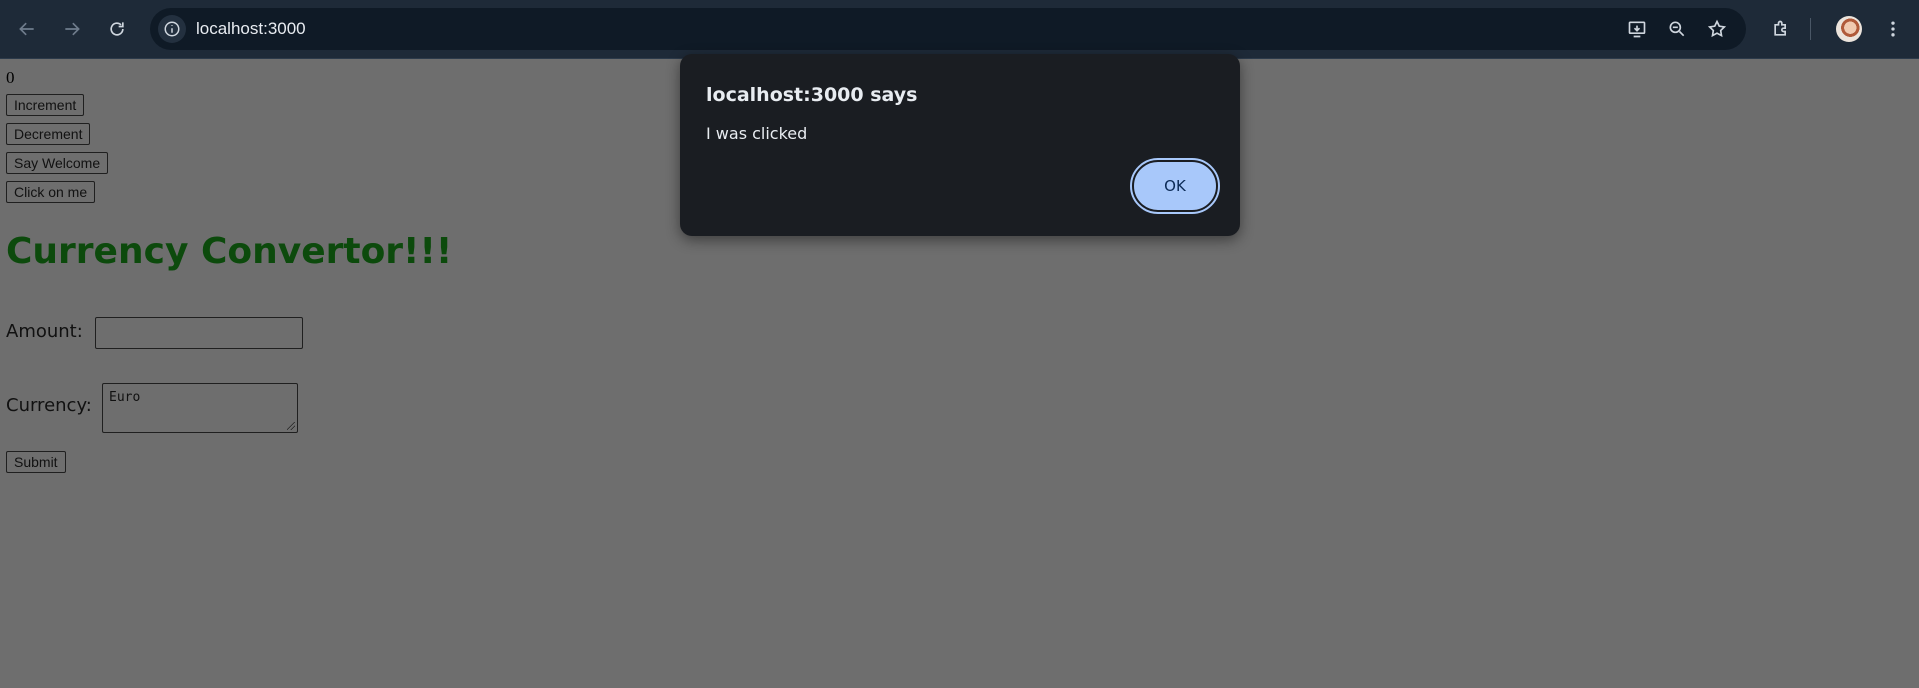 The height and width of the screenshot is (688, 1919). I want to click on click-on-me-button: Click on me, so click(51, 192).